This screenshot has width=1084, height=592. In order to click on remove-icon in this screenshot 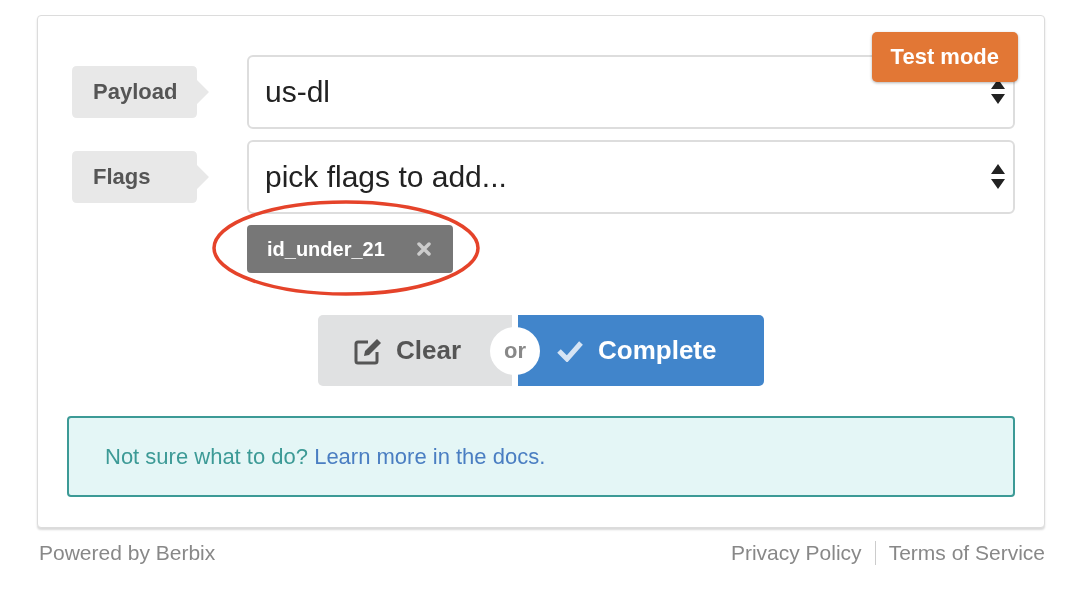, I will do `click(424, 249)`.